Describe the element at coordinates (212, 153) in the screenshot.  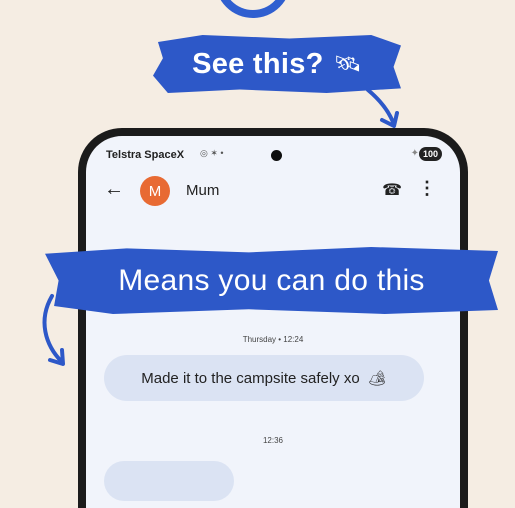
I see `status-icons: ◎ ✶ •` at that location.